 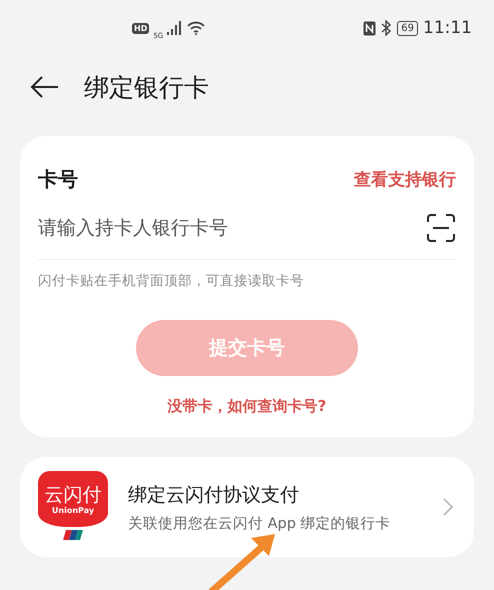 What do you see at coordinates (58, 179) in the screenshot?
I see `card-number-label: 卡号` at bounding box center [58, 179].